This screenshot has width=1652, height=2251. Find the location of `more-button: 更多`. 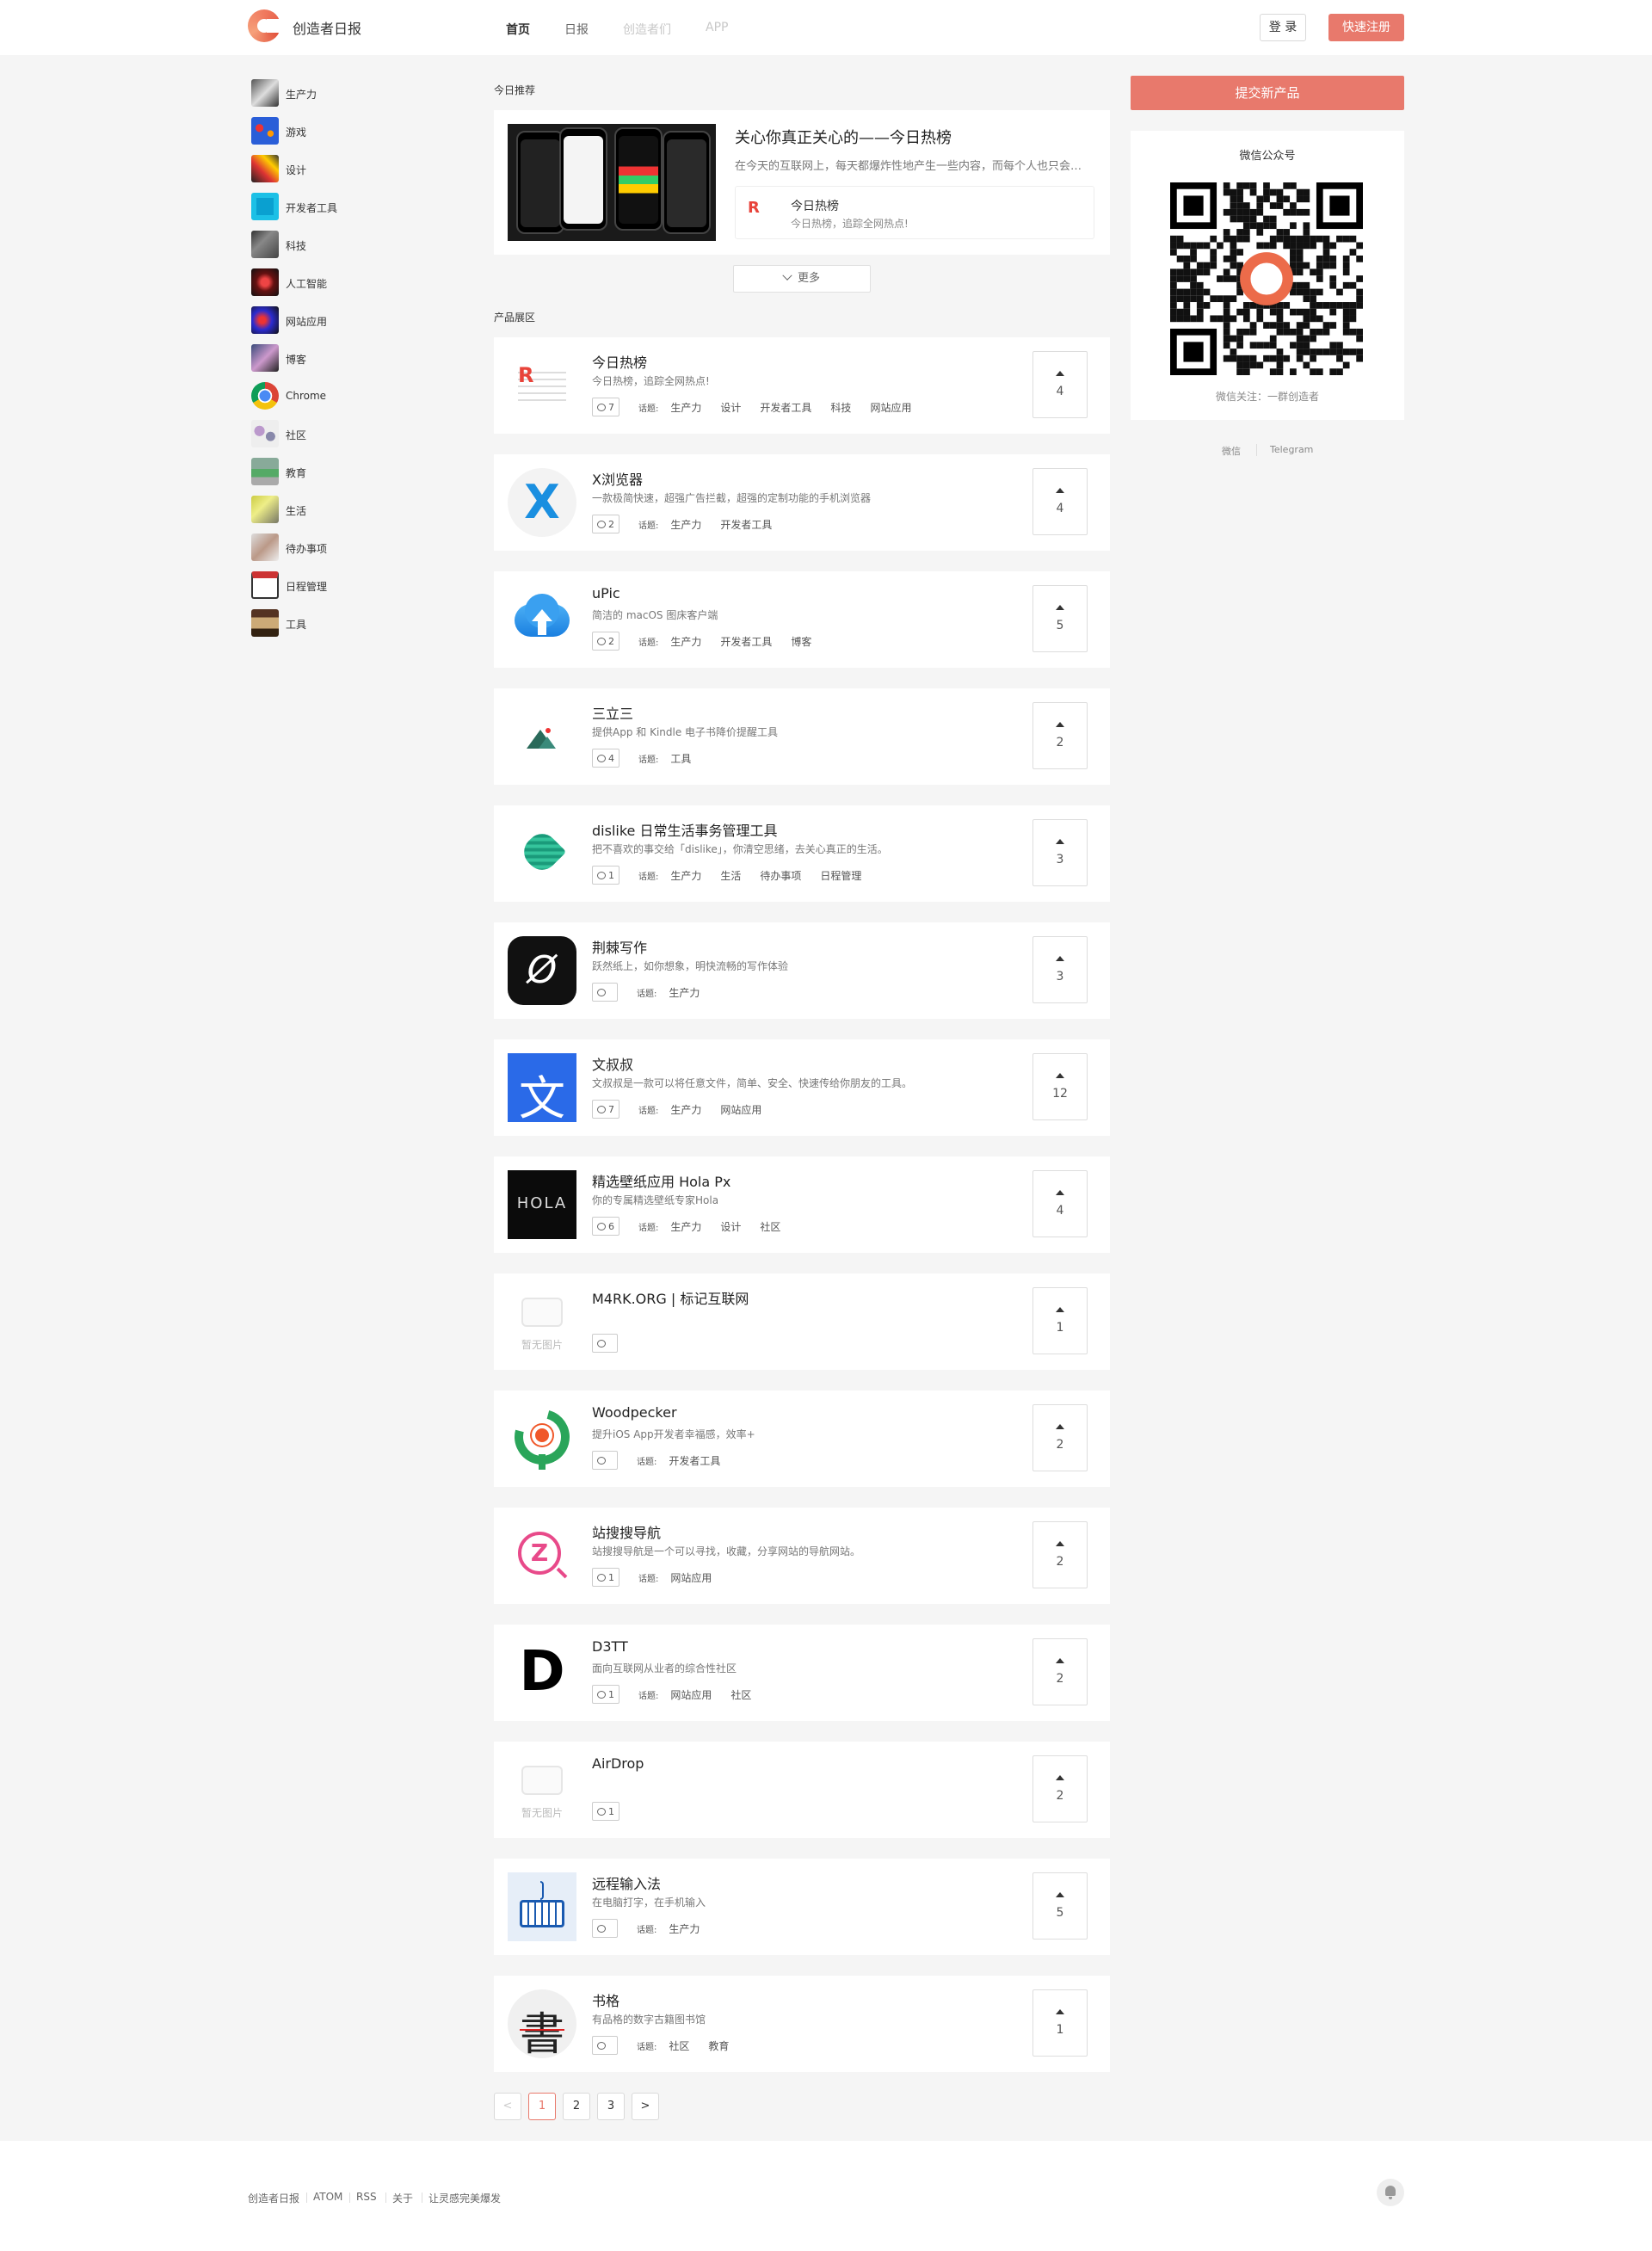

more-button: 更多 is located at coordinates (802, 279).